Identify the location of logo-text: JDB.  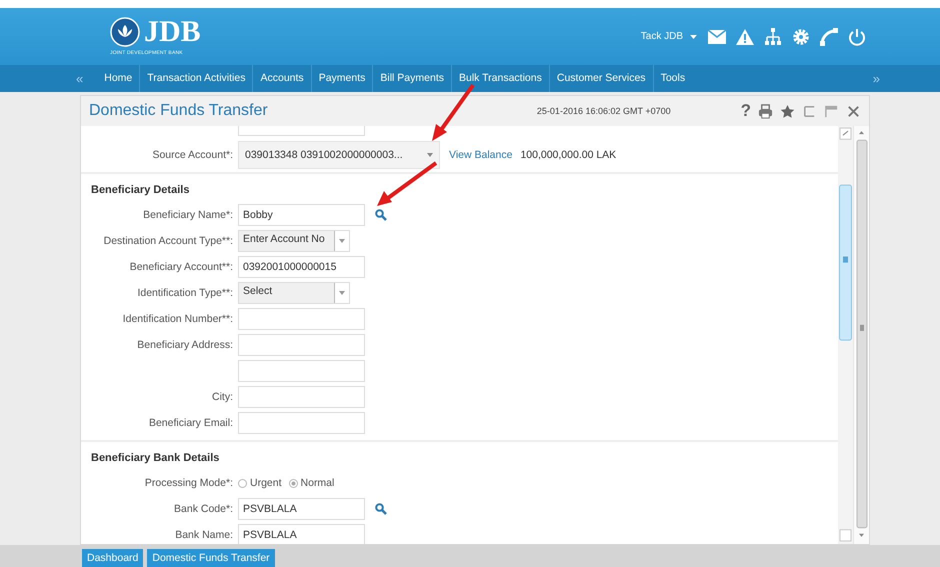
(172, 32).